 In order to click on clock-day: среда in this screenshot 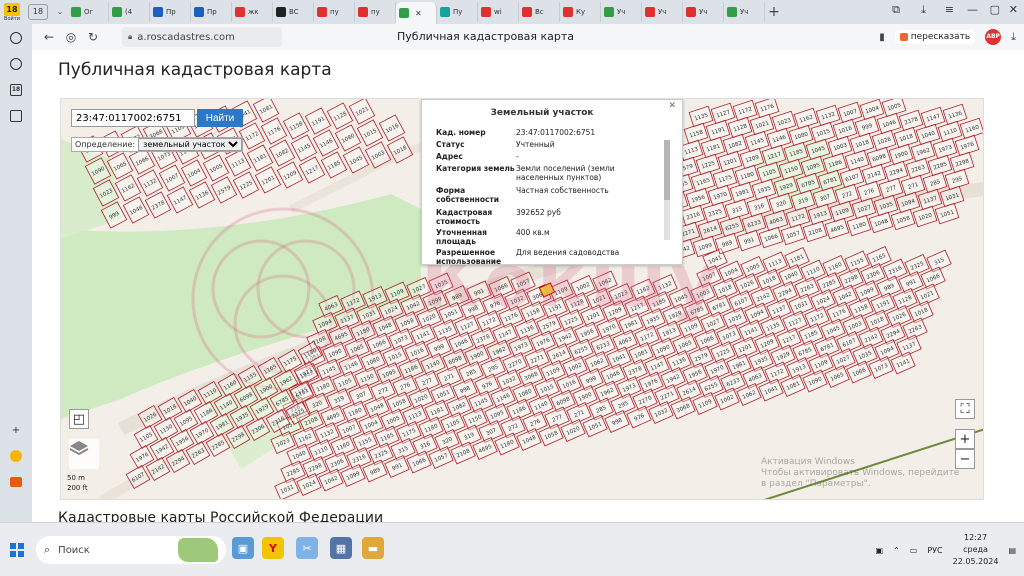, I will do `click(975, 549)`.